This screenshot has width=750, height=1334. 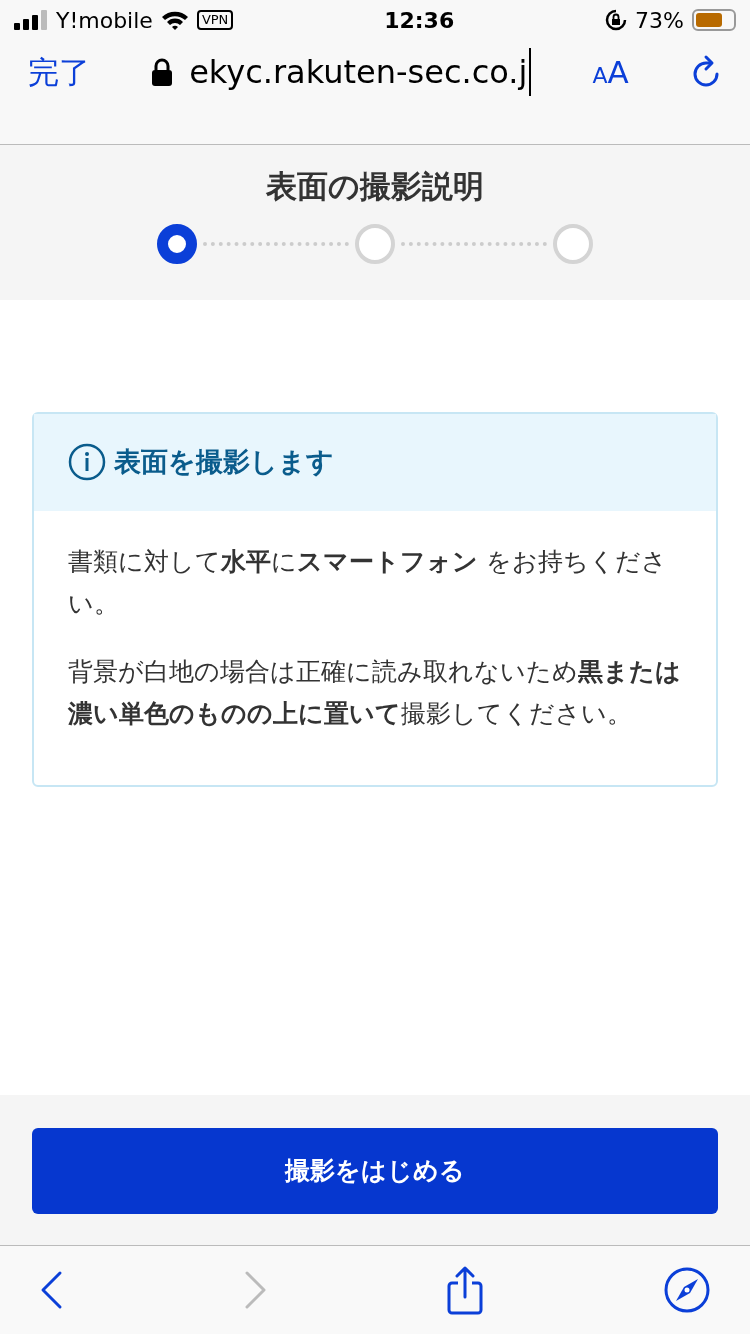 I want to click on done-link: 完了, so click(x=59, y=72).